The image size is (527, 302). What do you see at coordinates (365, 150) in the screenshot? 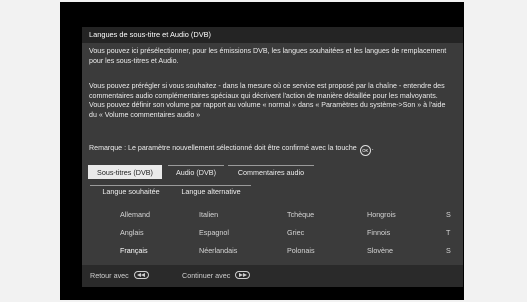
I see `ok-key-icon: OK` at bounding box center [365, 150].